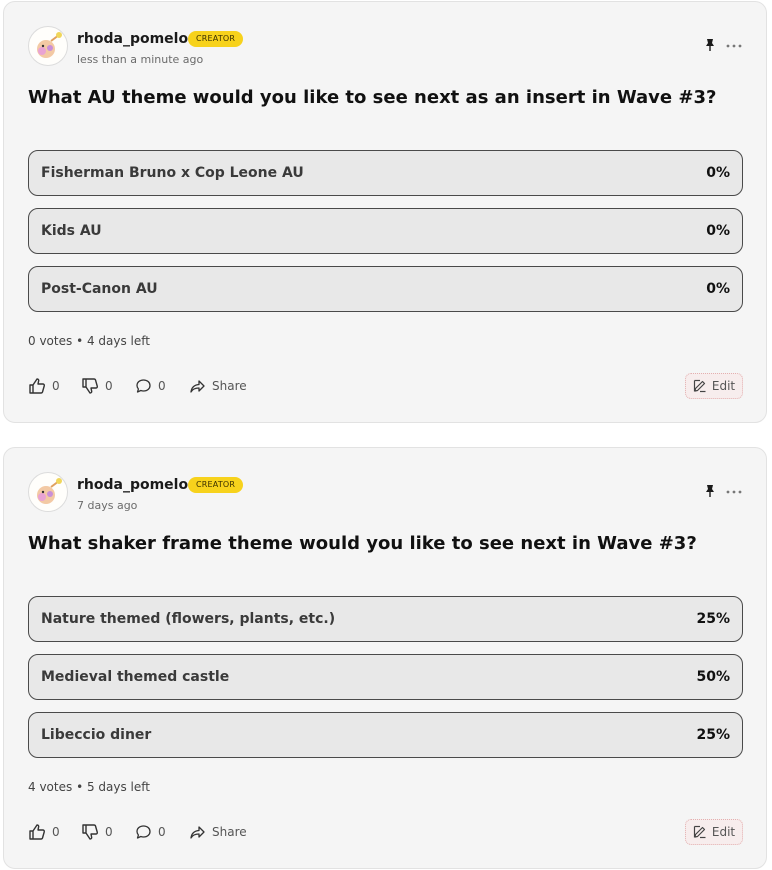 The width and height of the screenshot is (772, 870). Describe the element at coordinates (96, 735) in the screenshot. I see `poll-option-label: Libeccio diner` at that location.